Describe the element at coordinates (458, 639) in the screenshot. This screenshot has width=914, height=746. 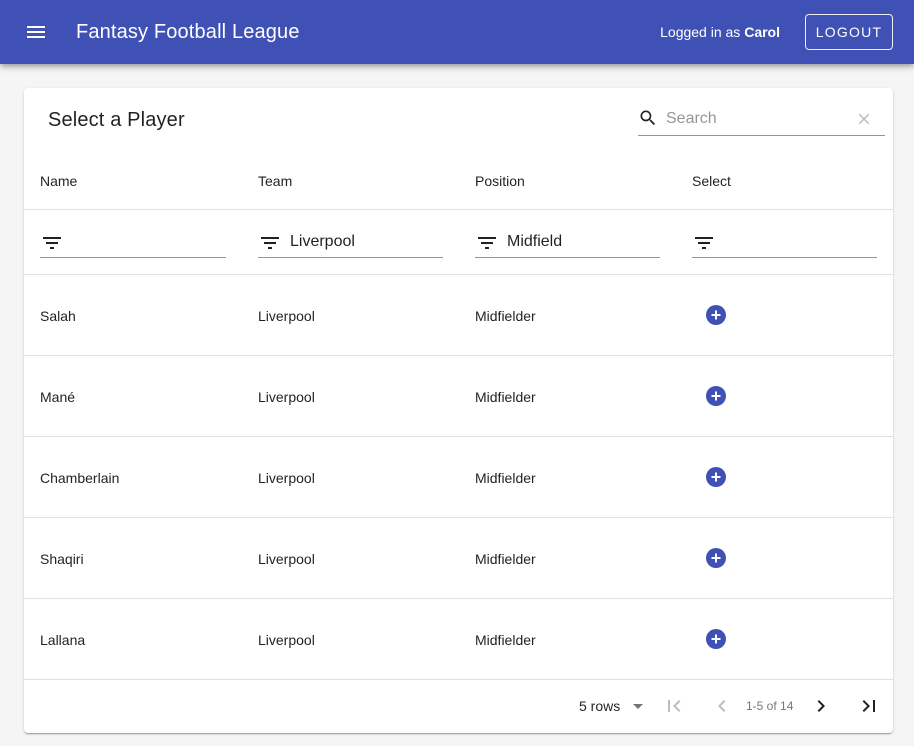
I see `table-row: Lallana Liverpool Midfielder` at that location.